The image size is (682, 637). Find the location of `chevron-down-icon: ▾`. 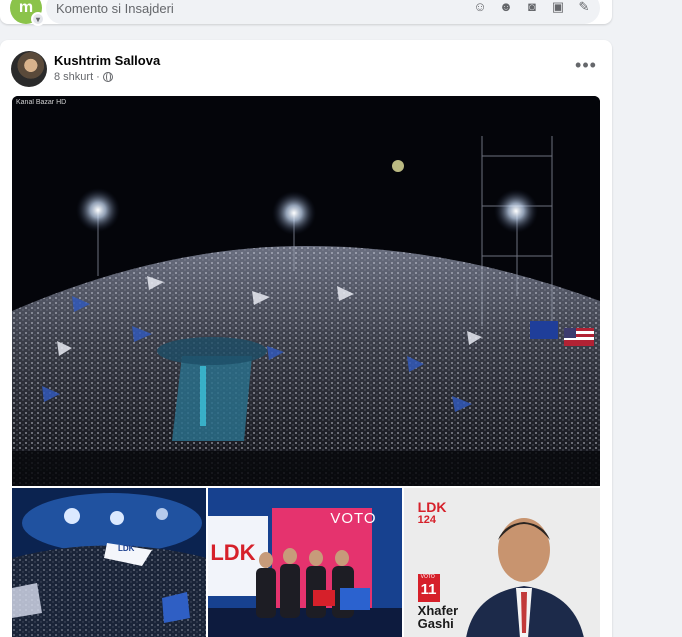

chevron-down-icon: ▾ is located at coordinates (38, 19).